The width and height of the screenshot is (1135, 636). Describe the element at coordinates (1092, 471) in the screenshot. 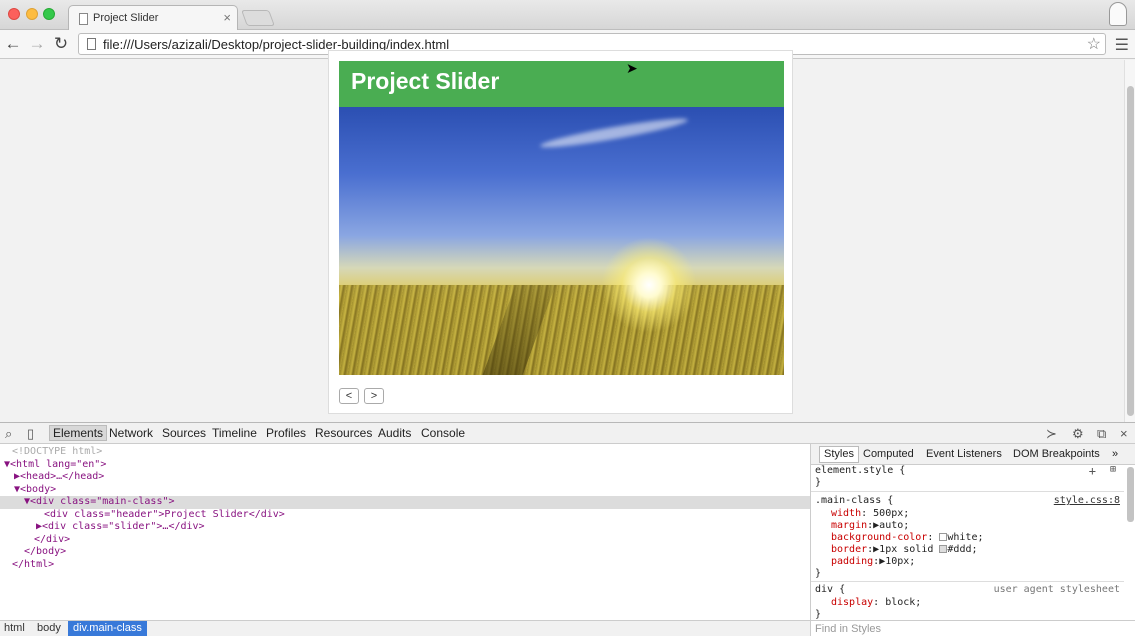

I see `add-rule-icon: +` at that location.